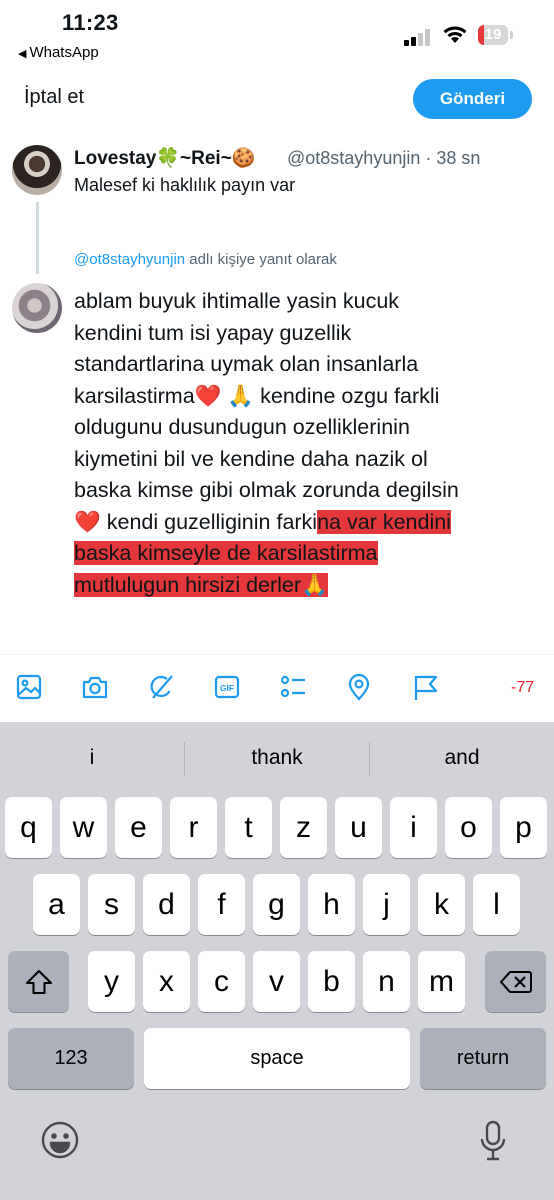 The width and height of the screenshot is (554, 1200). I want to click on character-count: -77, so click(523, 687).